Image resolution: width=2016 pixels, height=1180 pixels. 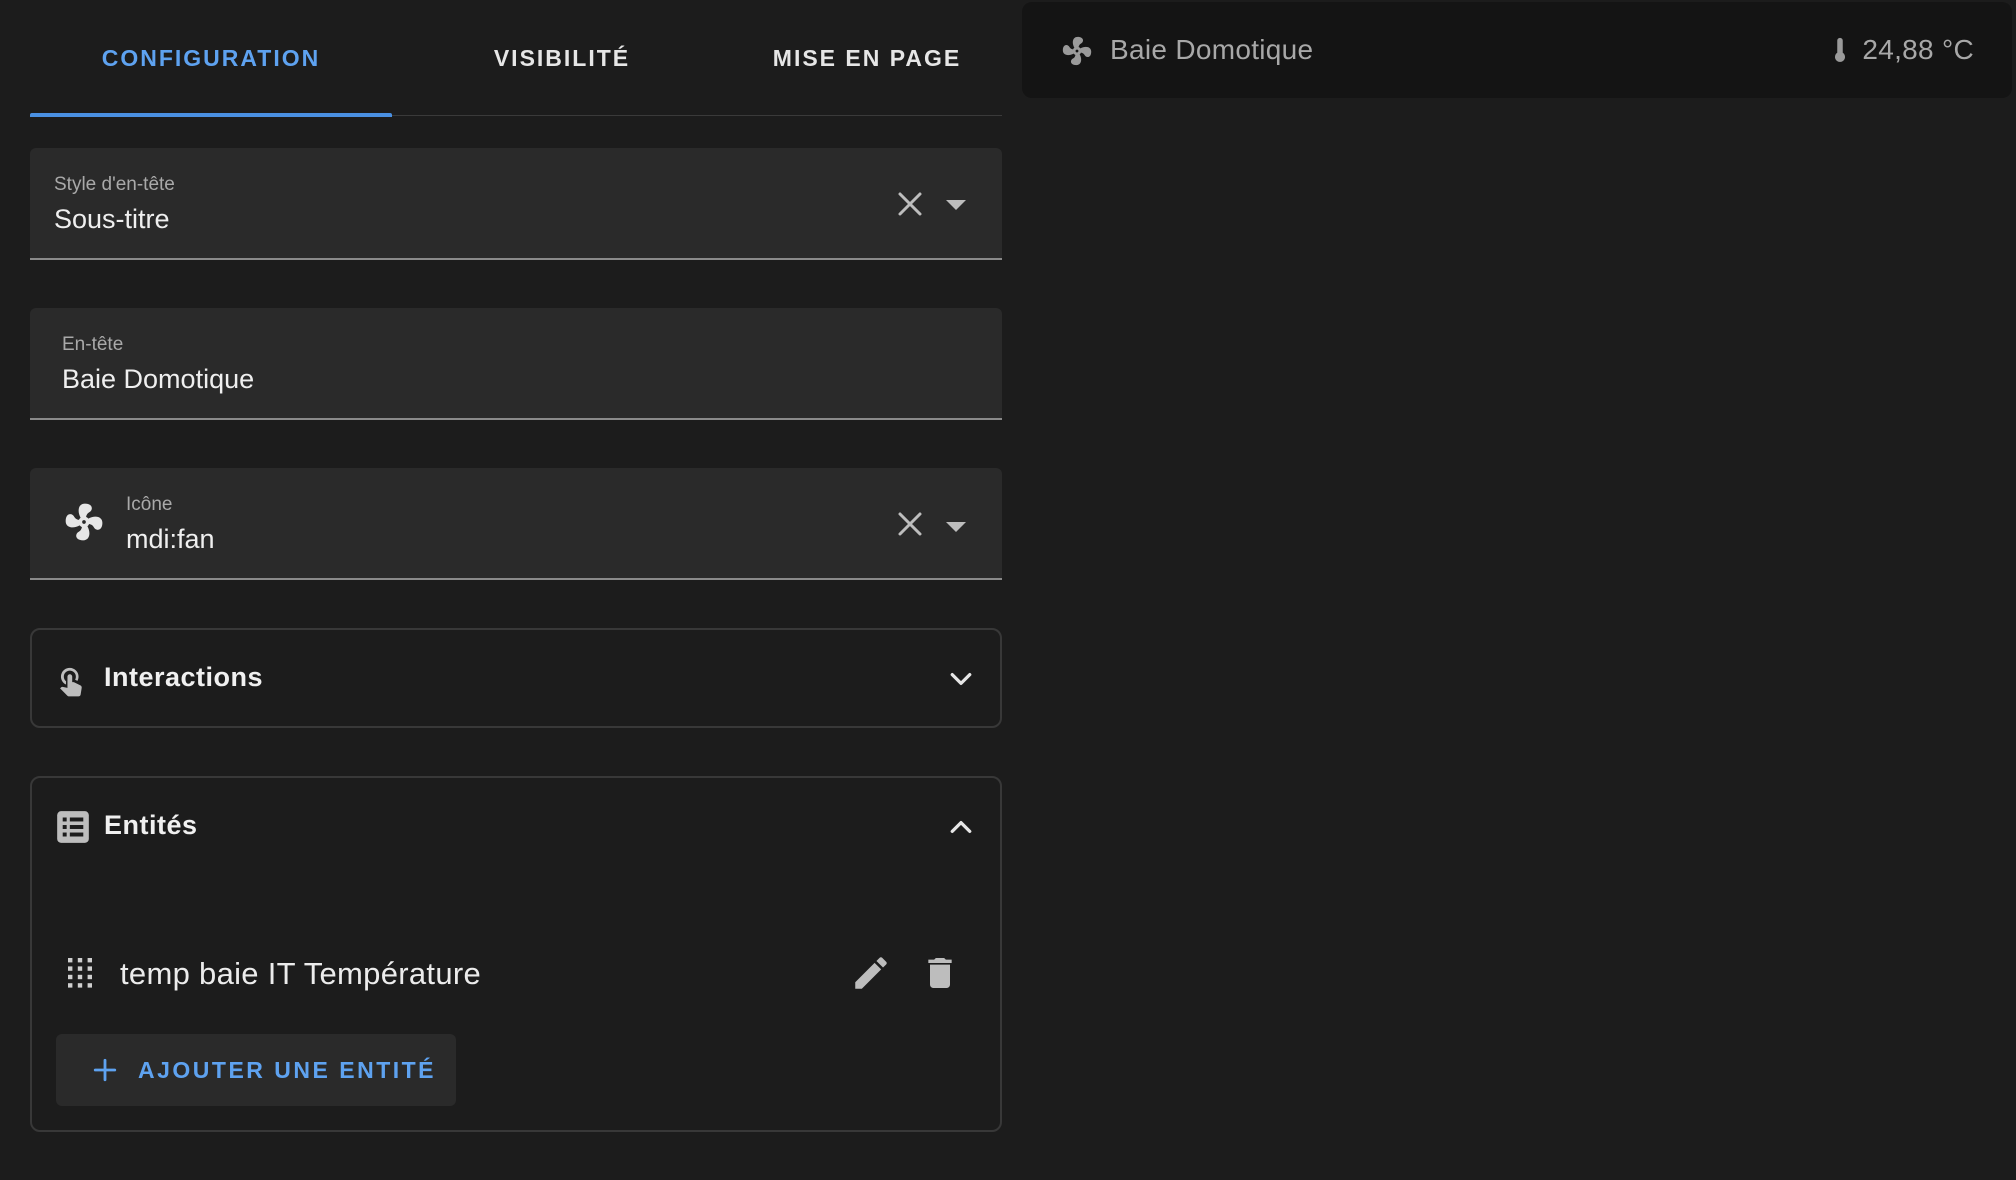 What do you see at coordinates (301, 973) in the screenshot?
I see `entity-name: temp baie IT Température` at bounding box center [301, 973].